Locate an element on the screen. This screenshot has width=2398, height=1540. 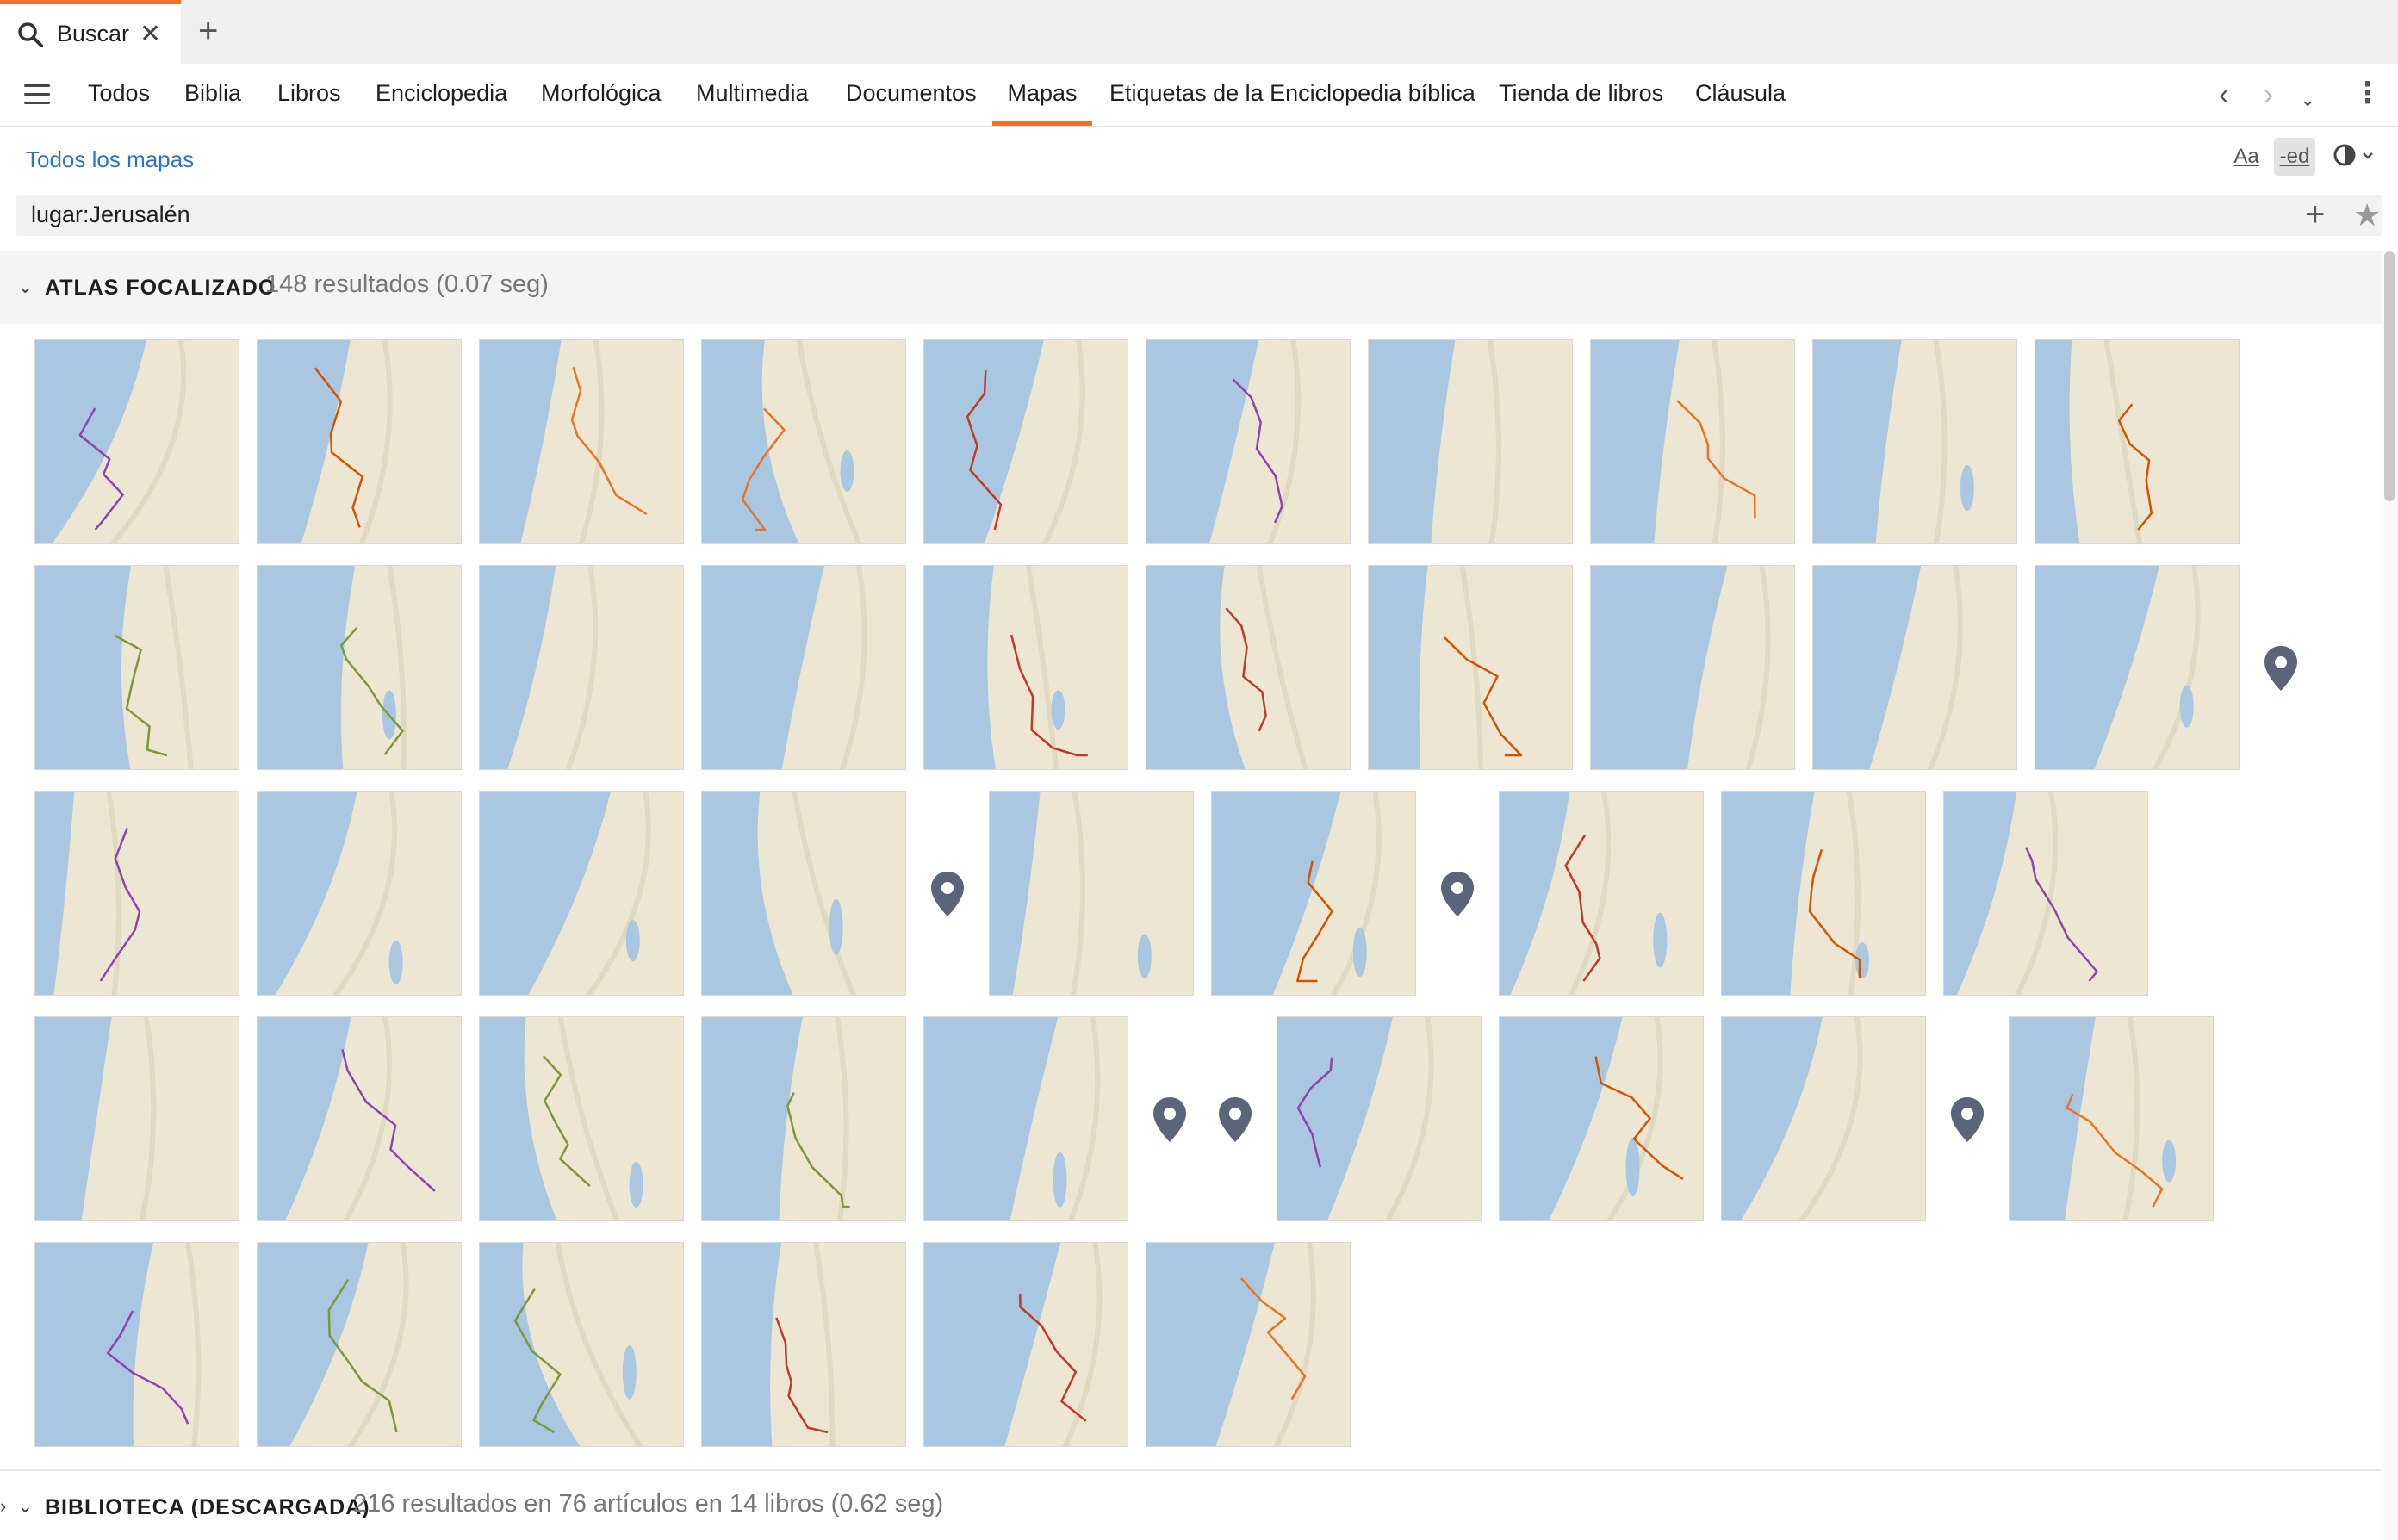
tab-label: Buscar is located at coordinates (93, 34).